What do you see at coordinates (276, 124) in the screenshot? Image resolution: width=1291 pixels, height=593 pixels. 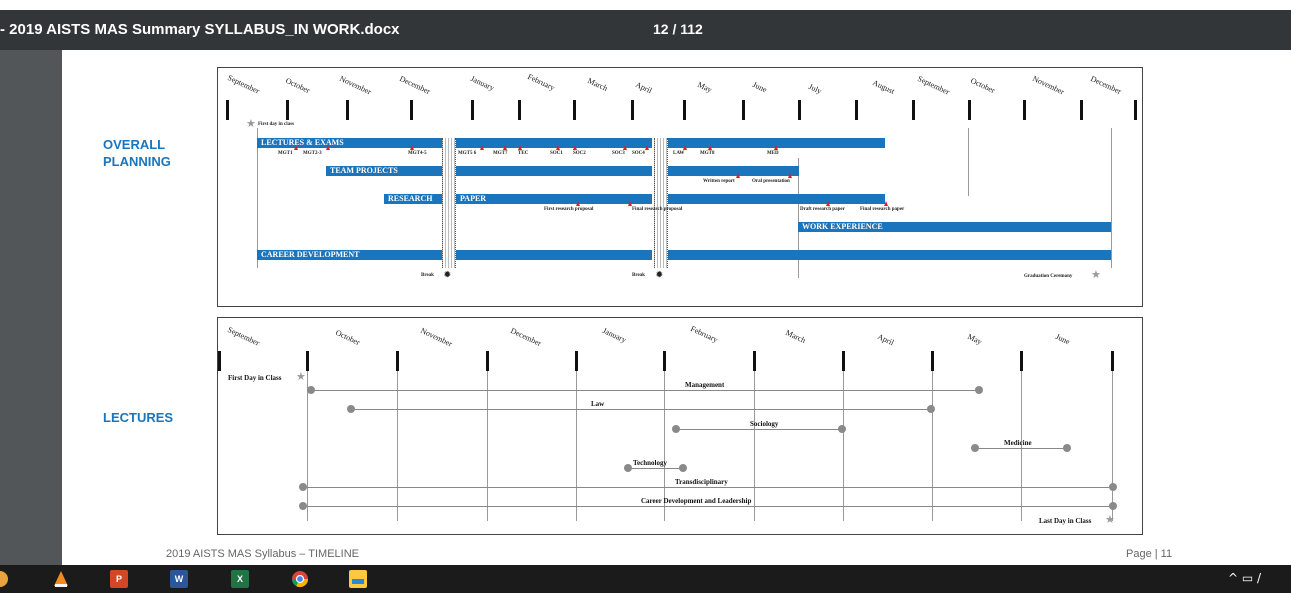 I see `first-day-label: First day in class` at bounding box center [276, 124].